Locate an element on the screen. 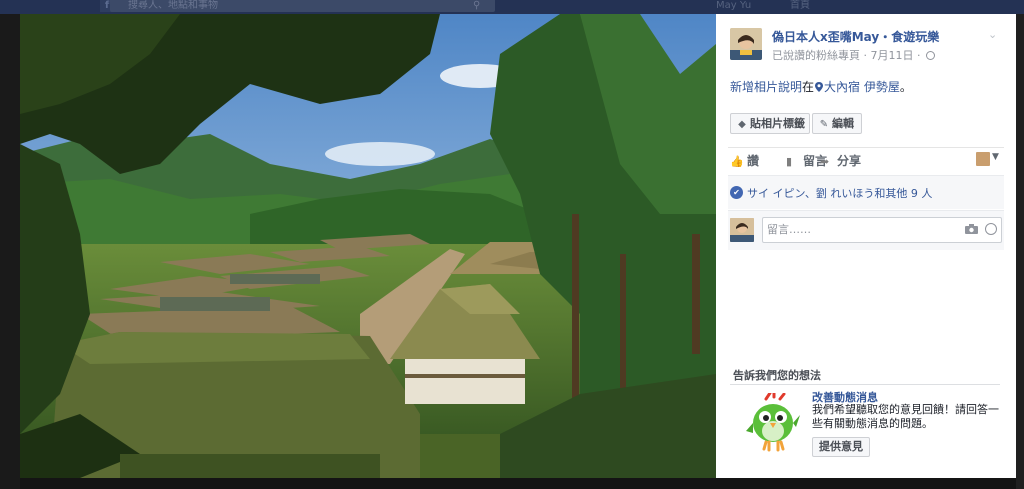 The image size is (1024, 489). reactions-summary: ✔ サイ イピン、劉 れいほう和其他 9 人 is located at coordinates (866, 192).